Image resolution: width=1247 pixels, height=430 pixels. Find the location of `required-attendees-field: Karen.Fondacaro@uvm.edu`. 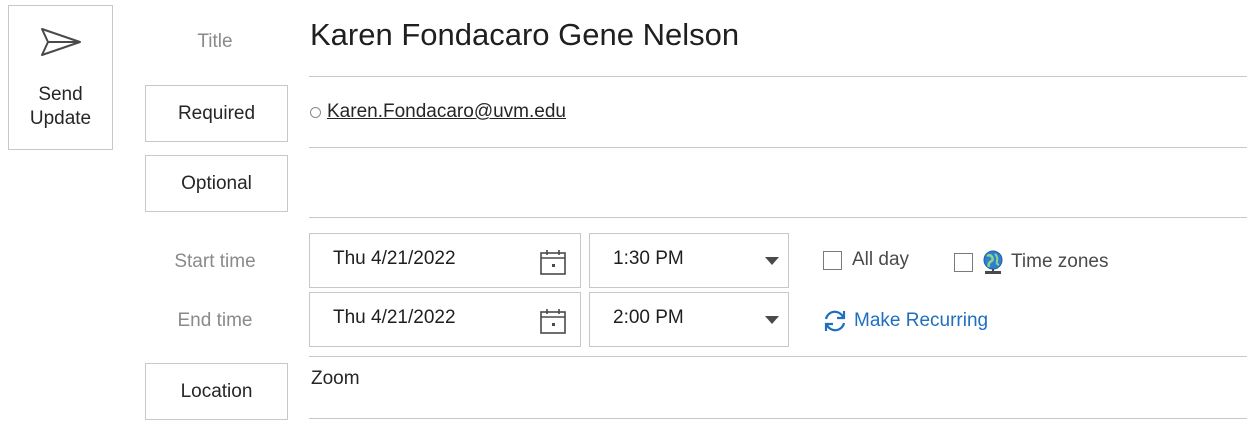

required-attendees-field: Karen.Fondacaro@uvm.edu is located at coordinates (438, 112).